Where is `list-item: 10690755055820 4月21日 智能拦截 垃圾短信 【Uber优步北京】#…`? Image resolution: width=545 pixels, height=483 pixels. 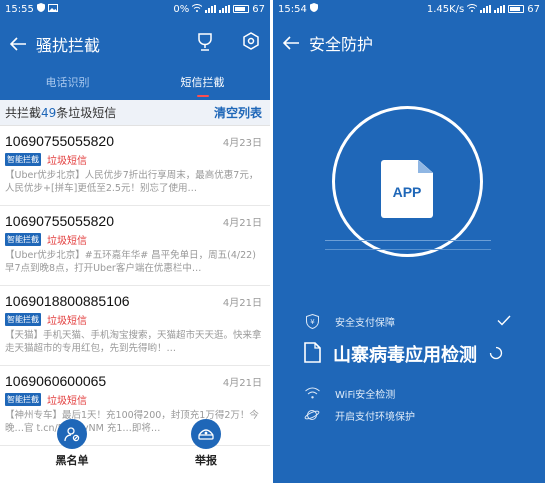 list-item: 10690755055820 4月21日 智能拦截 垃圾短信 【Uber优步北京】#… is located at coordinates (135, 246).